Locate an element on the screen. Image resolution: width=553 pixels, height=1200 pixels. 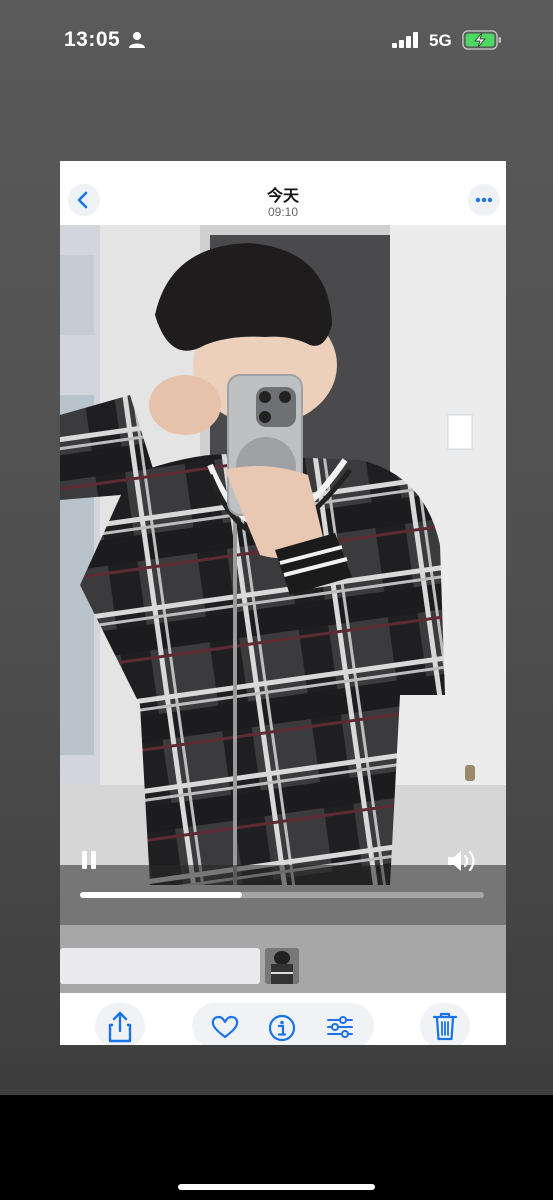
status-bar: 13:05 5G is located at coordinates (276, 40).